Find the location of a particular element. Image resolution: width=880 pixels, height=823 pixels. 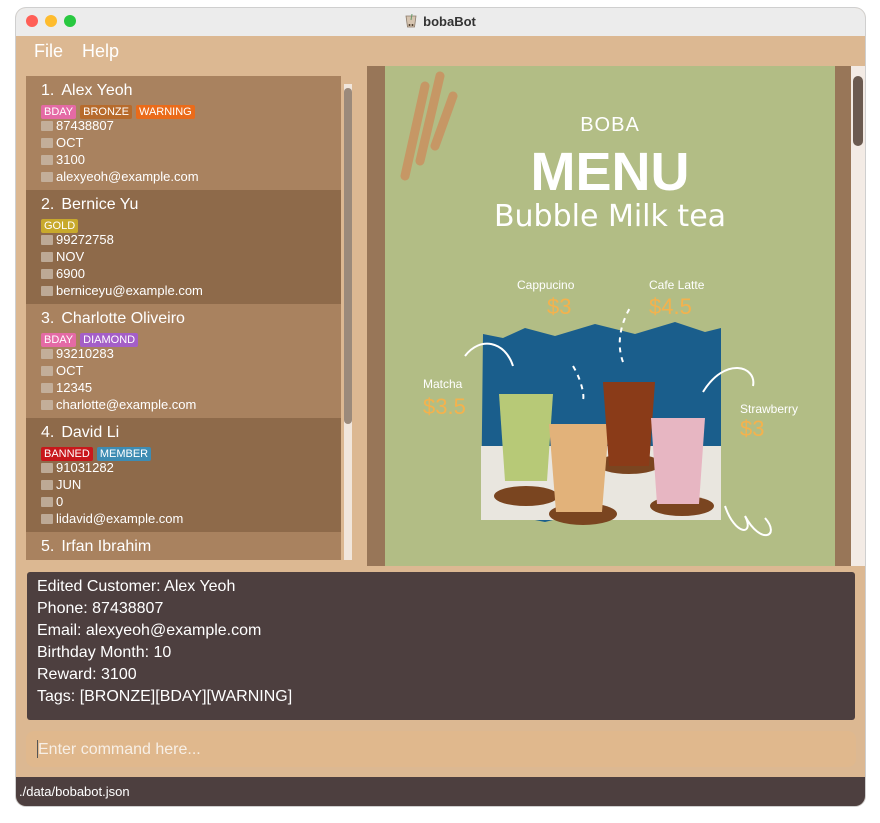

customer-tags is located at coordinates (63, 559).